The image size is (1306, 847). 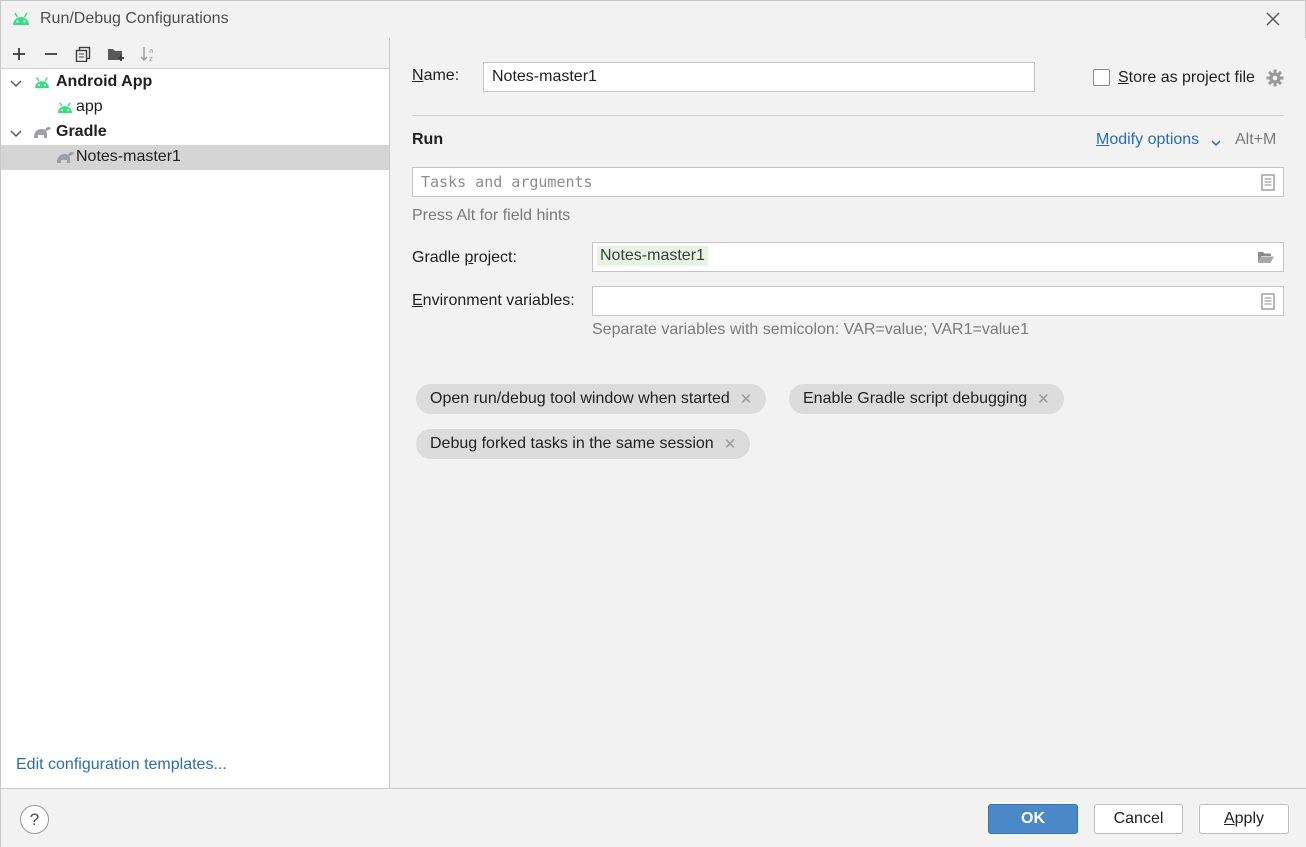 I want to click on option-chip-debug-forked-tasks: Debug forked tasks in the same session ✕, so click(x=583, y=444).